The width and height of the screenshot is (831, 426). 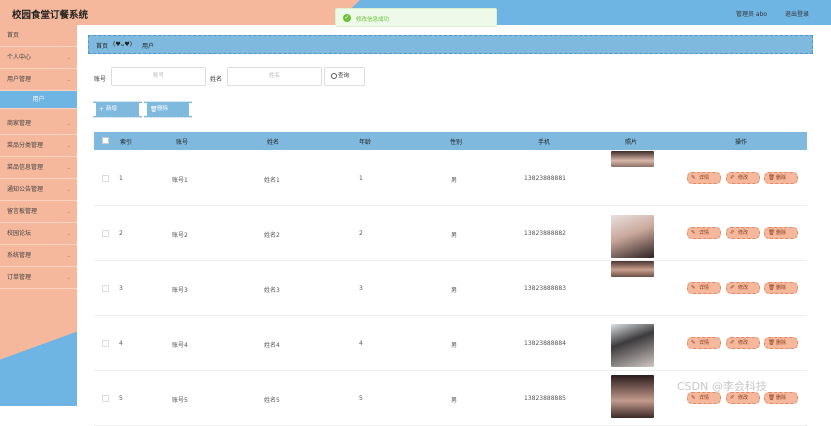 I want to click on header-actions: 操作, so click(x=741, y=142).